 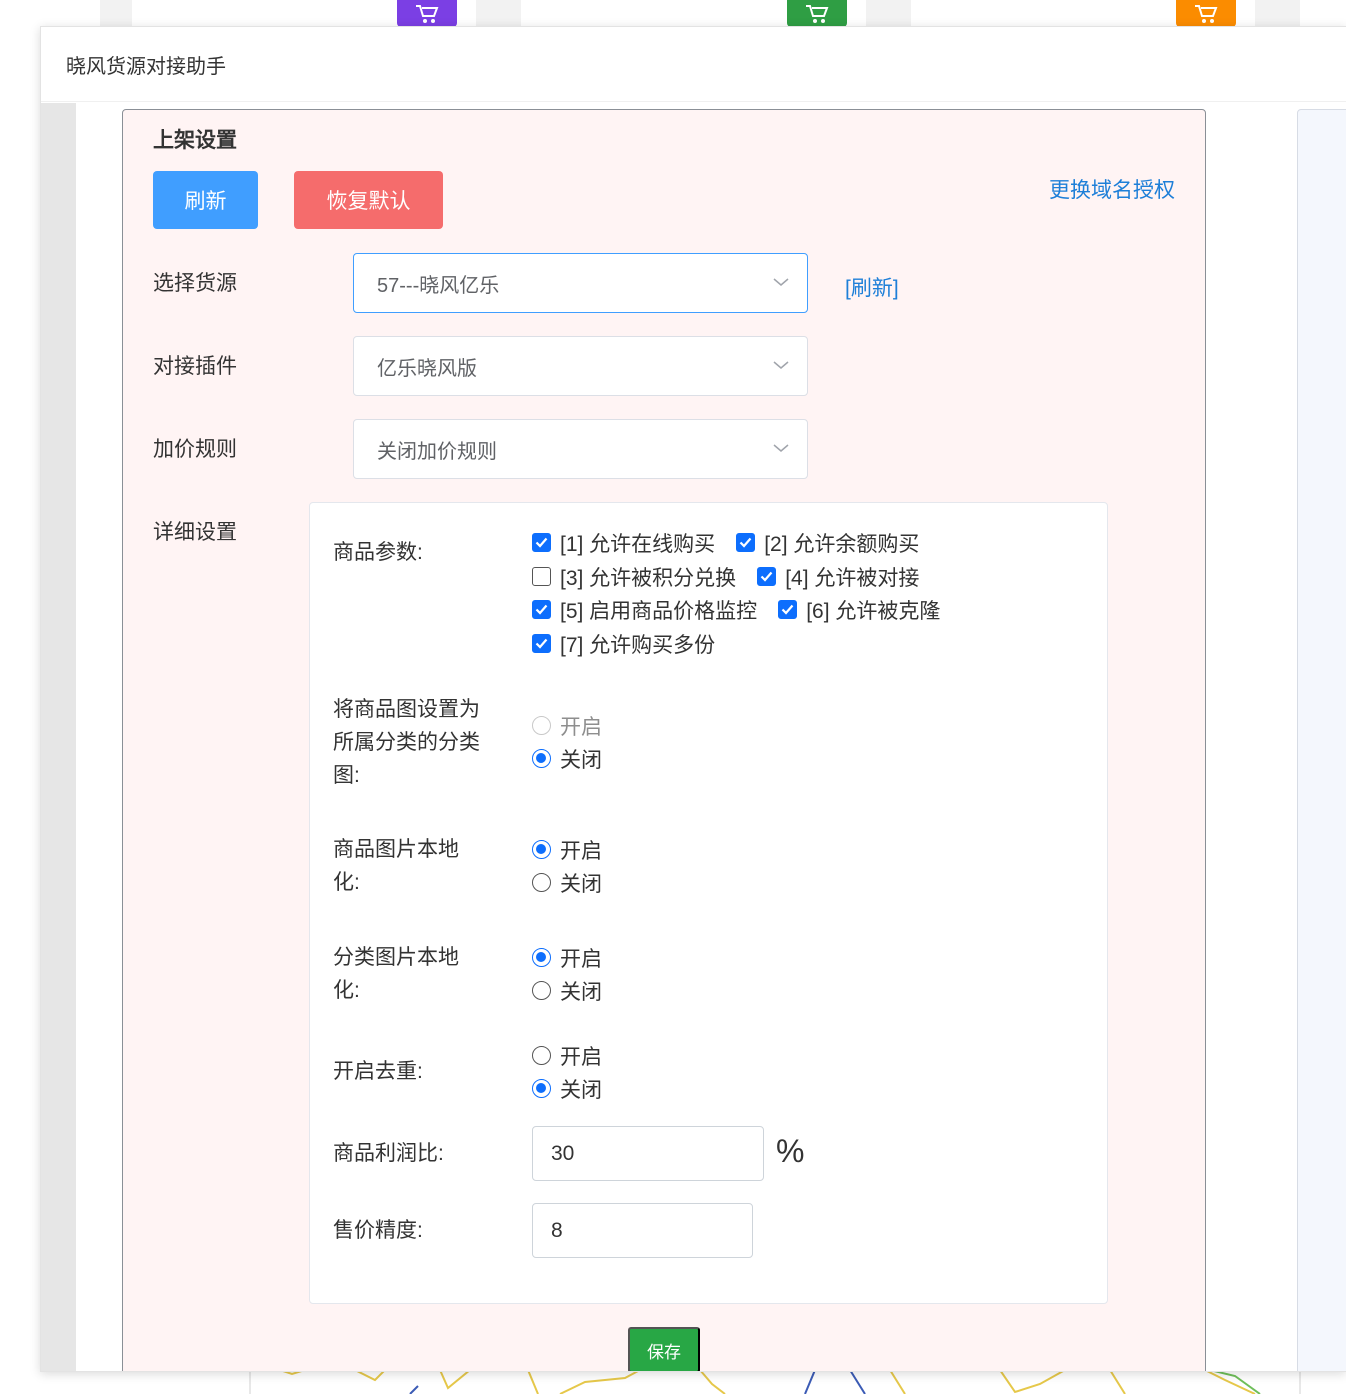 I want to click on price-rule-label: 加价规则, so click(x=195, y=449).